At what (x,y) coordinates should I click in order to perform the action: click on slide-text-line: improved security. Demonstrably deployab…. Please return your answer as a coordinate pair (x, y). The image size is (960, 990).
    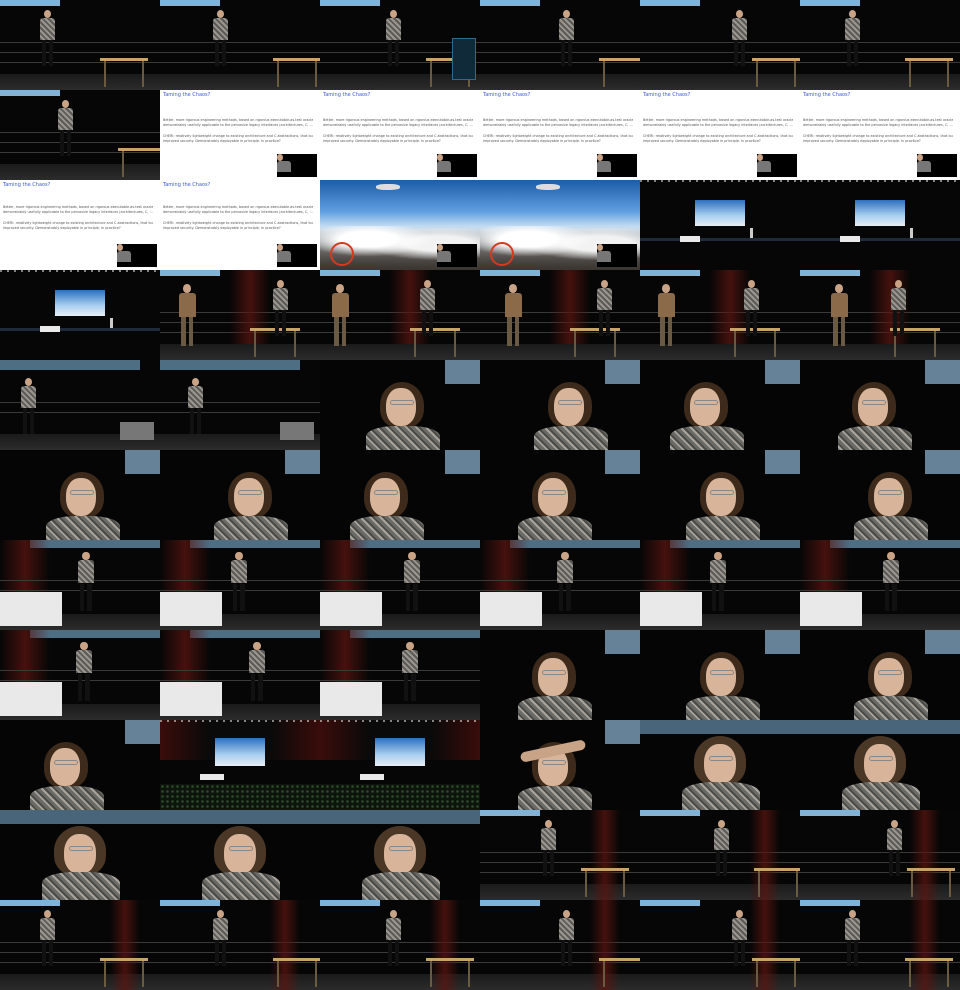
    Looking at the image, I should click on (222, 228).